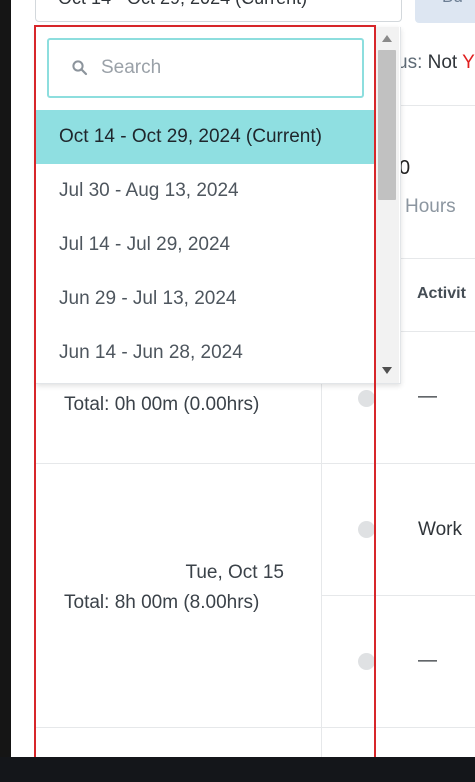 The height and width of the screenshot is (782, 475). I want to click on activity-cell: Work, so click(440, 530).